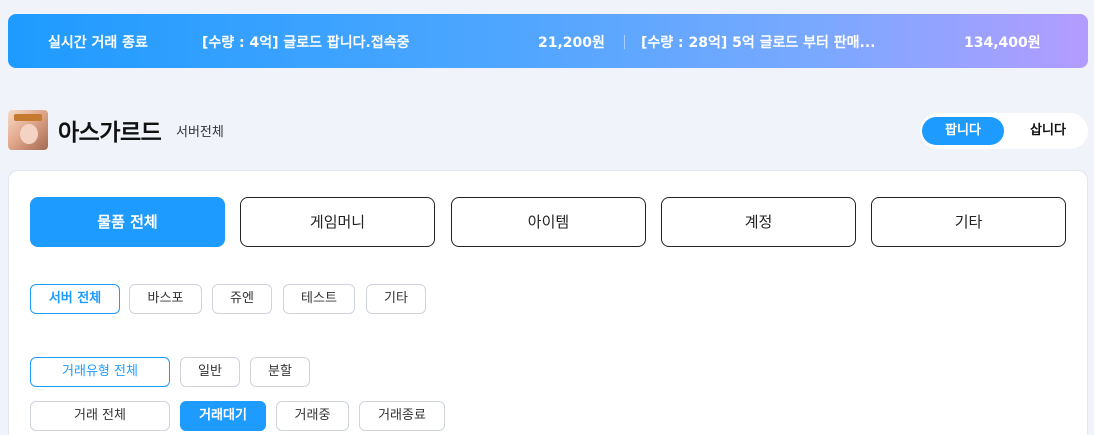 The width and height of the screenshot is (1094, 435). What do you see at coordinates (100, 372) in the screenshot?
I see `trade-type-all-chip: 거래유형 전체` at bounding box center [100, 372].